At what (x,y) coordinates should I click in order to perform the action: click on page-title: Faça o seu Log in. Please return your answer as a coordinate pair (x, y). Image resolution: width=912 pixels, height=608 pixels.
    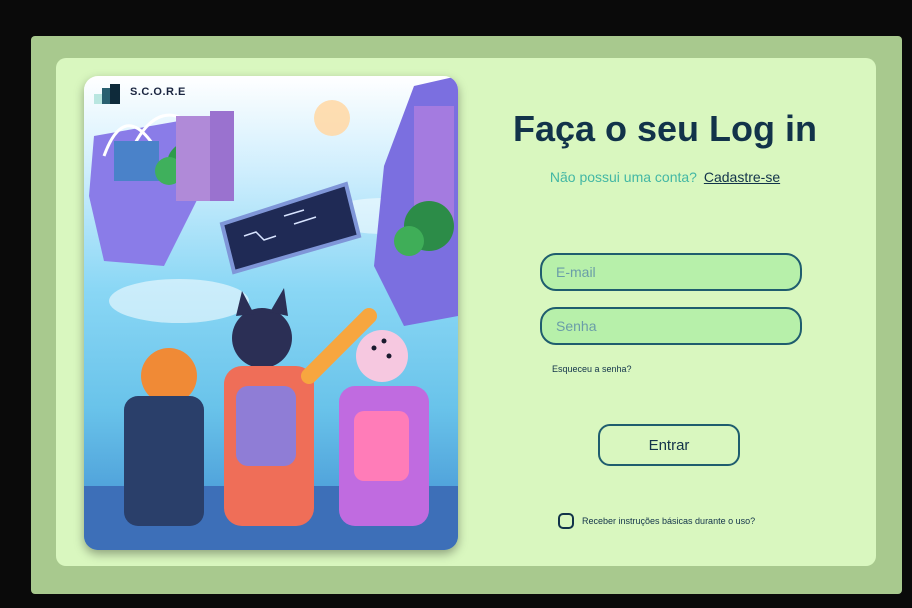
    Looking at the image, I should click on (665, 128).